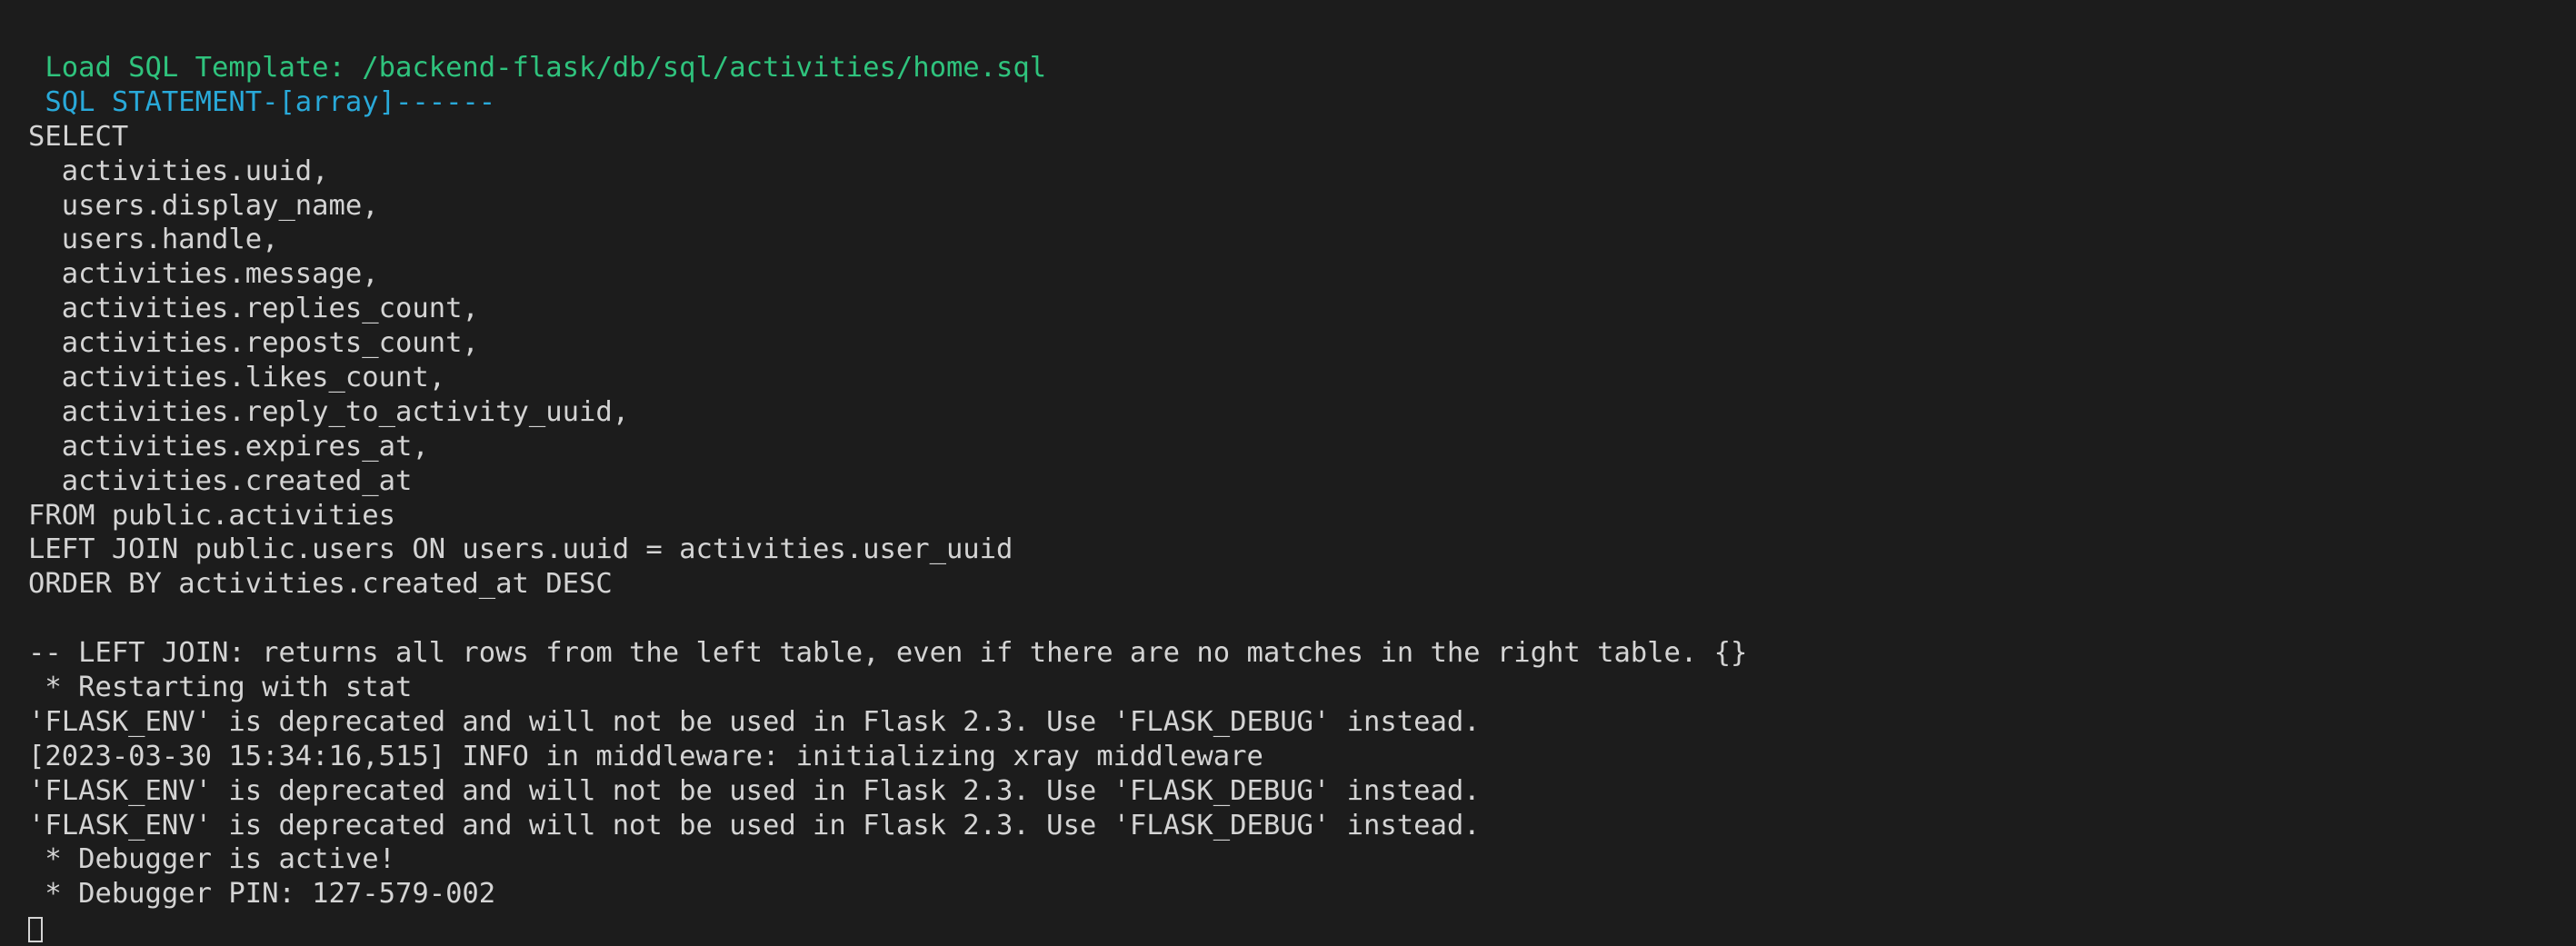 Image resolution: width=2576 pixels, height=946 pixels. Describe the element at coordinates (203, 274) in the screenshot. I see `sql-column-line: activities.message,` at that location.